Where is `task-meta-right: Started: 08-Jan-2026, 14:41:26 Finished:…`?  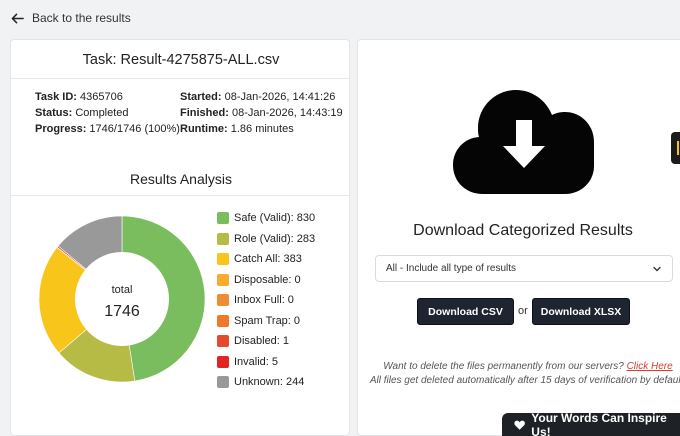
task-meta-right: Started: 08-Jan-2026, 14:41:26 Finished:… is located at coordinates (265, 113).